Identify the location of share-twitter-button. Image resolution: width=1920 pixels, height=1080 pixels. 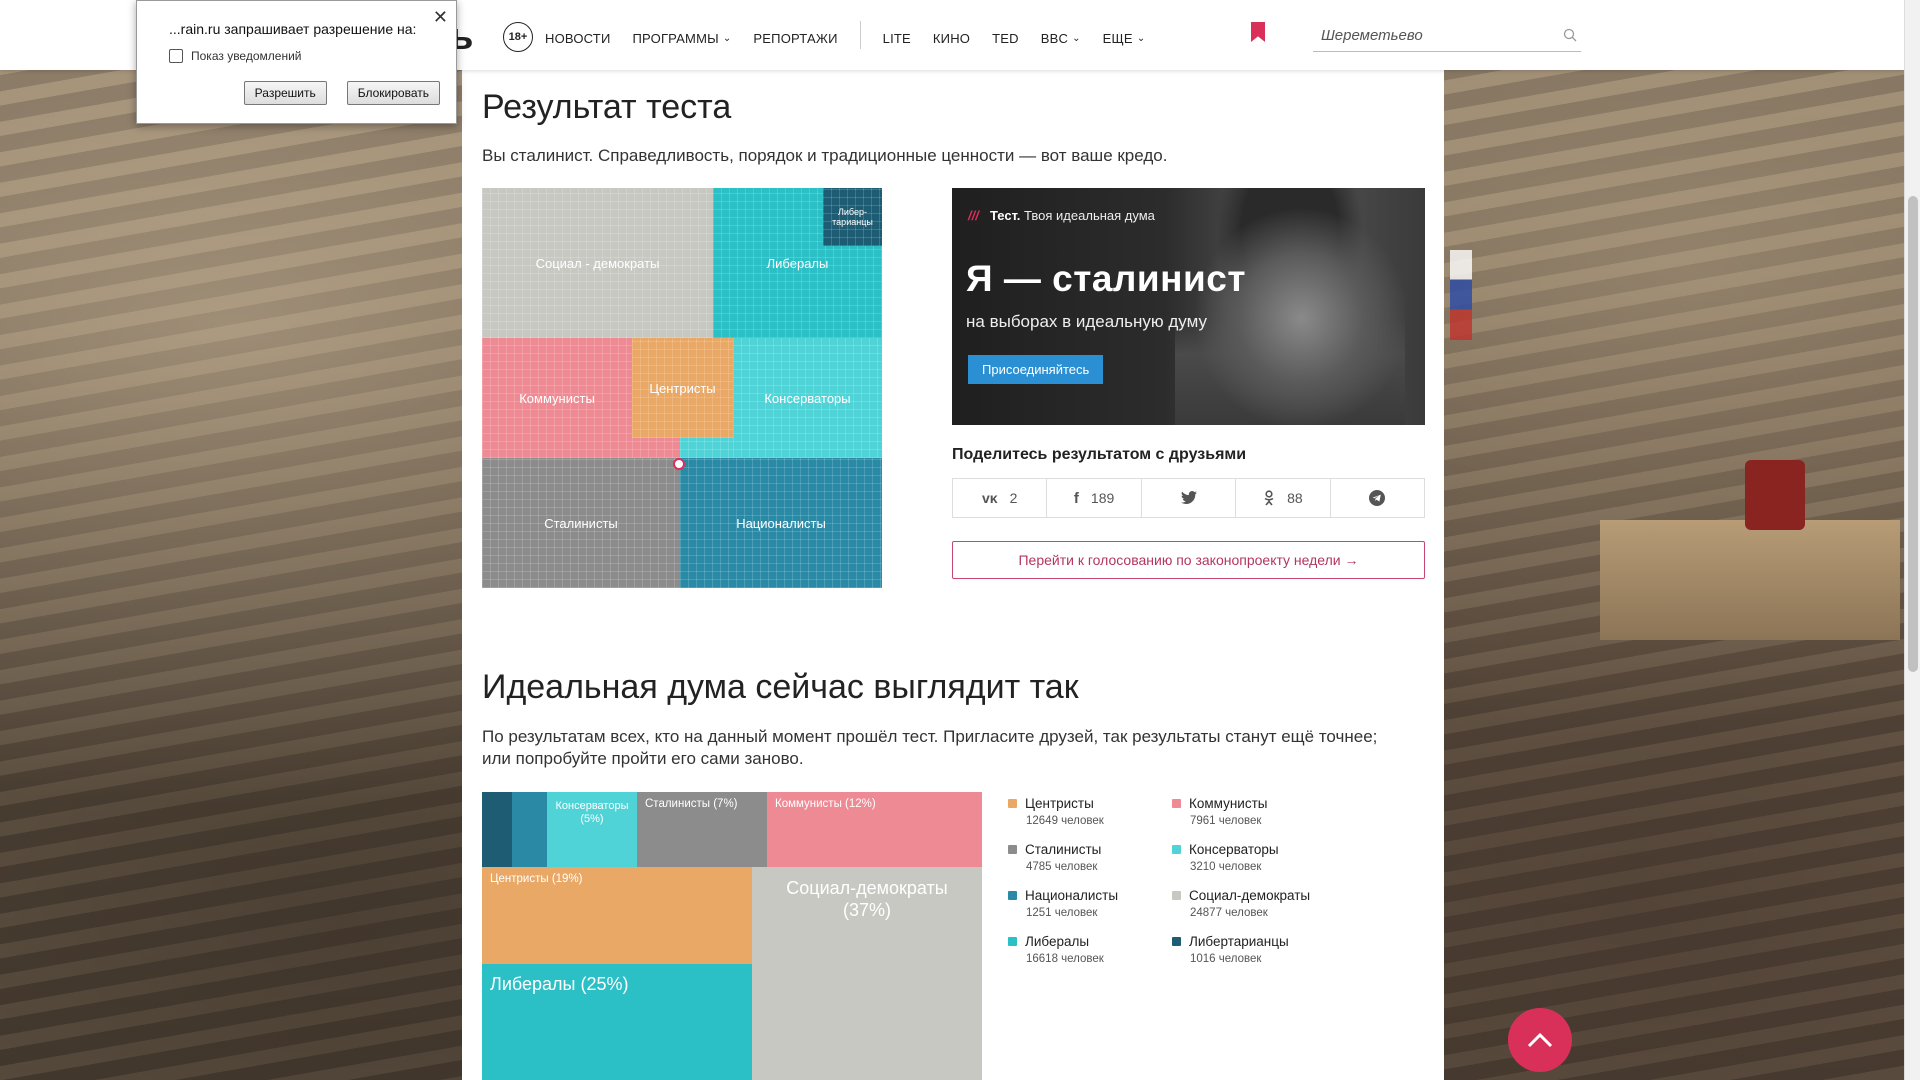
(1189, 498).